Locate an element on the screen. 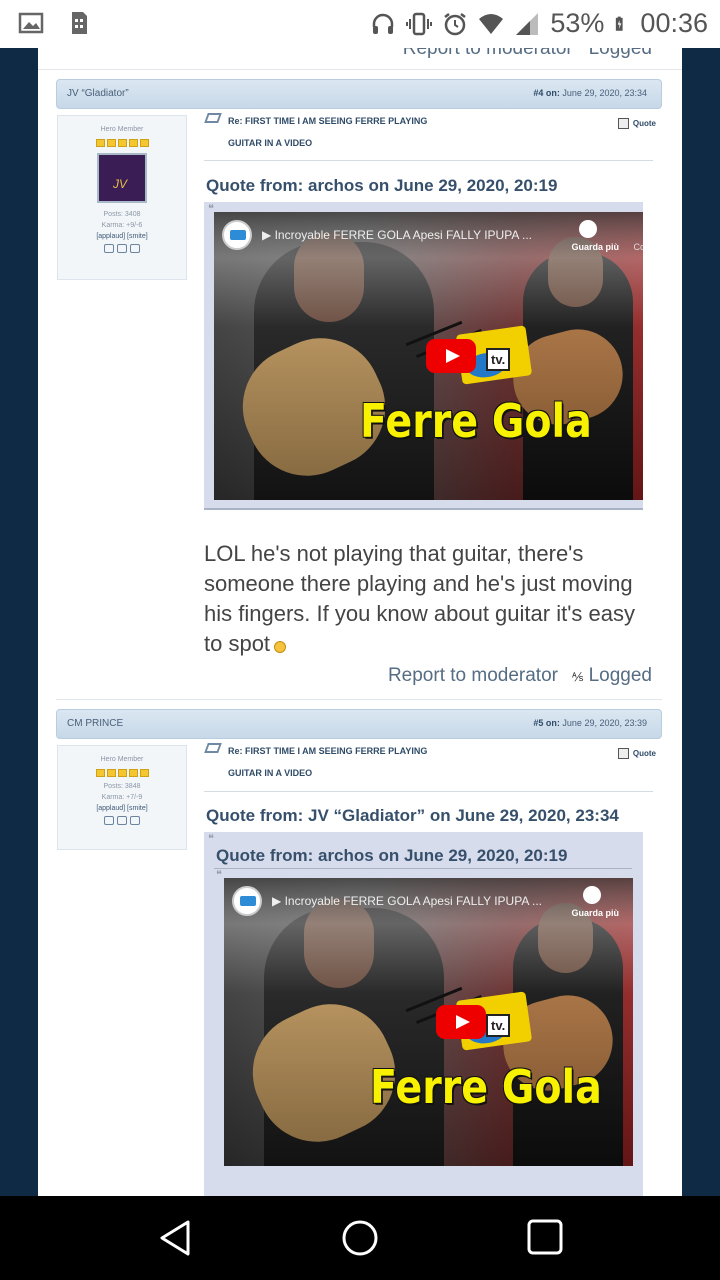 The image size is (720, 1280). previous-post-footer: Report to moderator Logged is located at coordinates (360, 59).